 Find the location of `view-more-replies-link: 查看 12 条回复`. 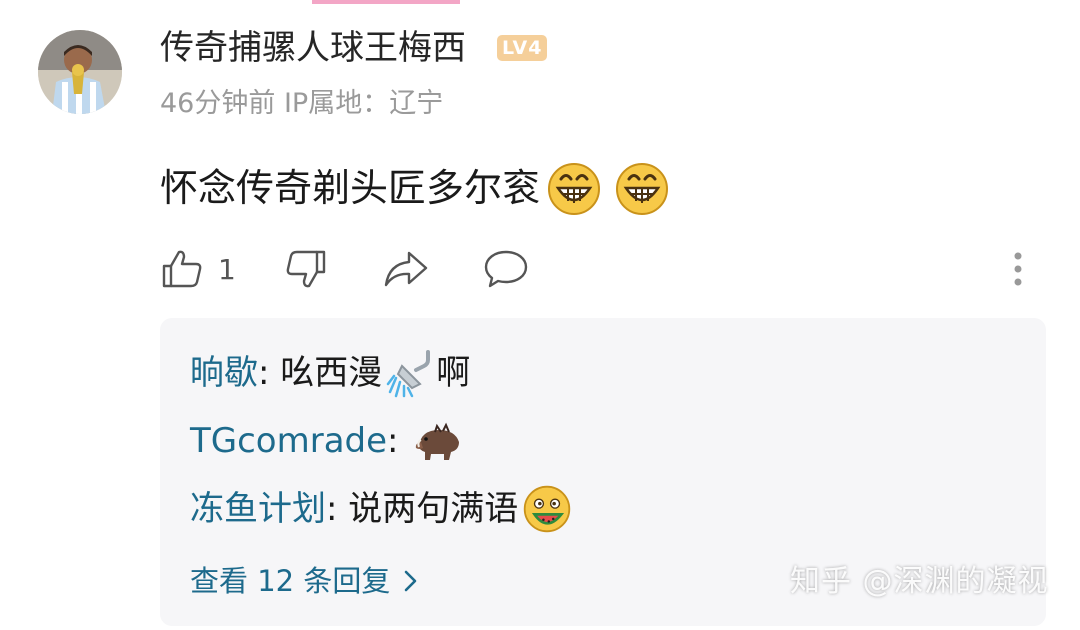

view-more-replies-link: 查看 12 条回复 is located at coordinates (306, 581).